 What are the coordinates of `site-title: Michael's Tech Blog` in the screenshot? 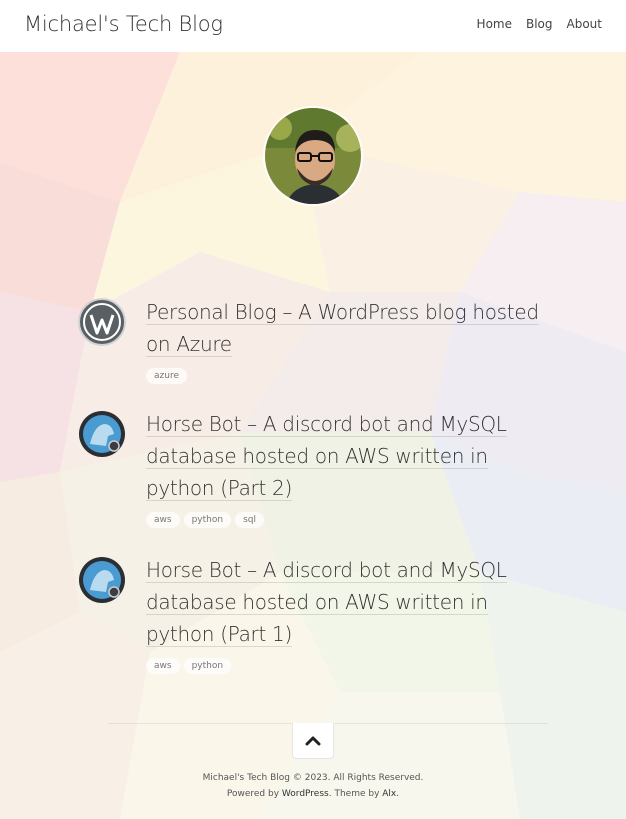 It's located at (123, 24).